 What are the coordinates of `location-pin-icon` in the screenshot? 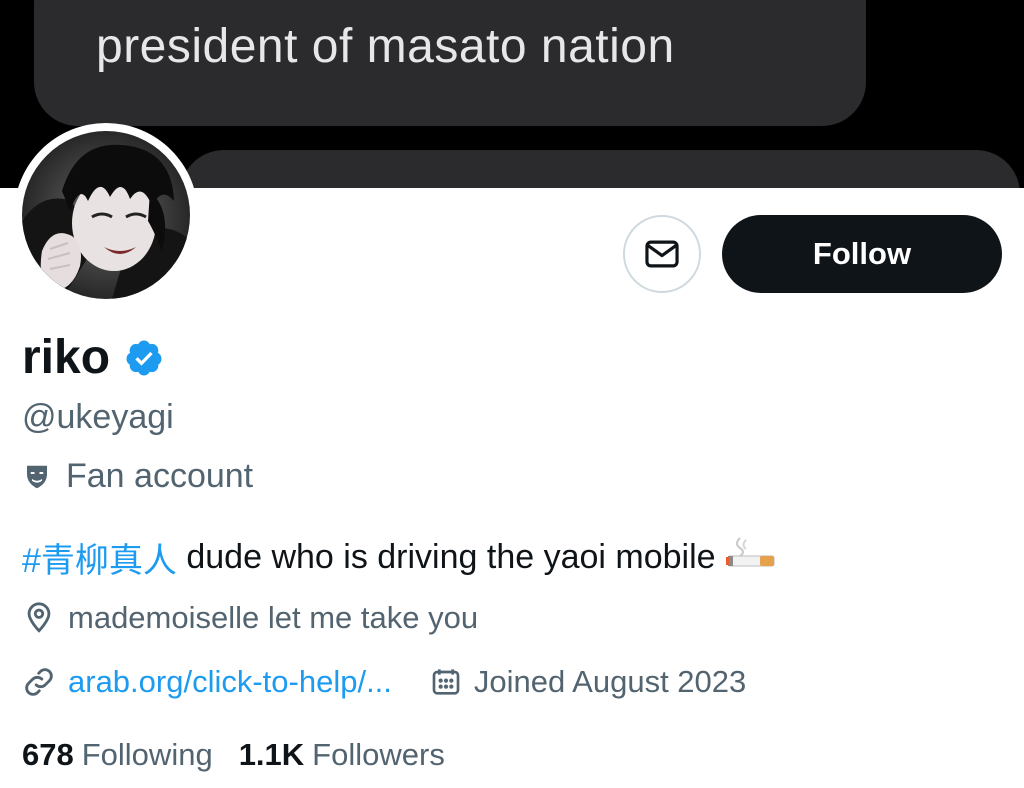 It's located at (39, 617).